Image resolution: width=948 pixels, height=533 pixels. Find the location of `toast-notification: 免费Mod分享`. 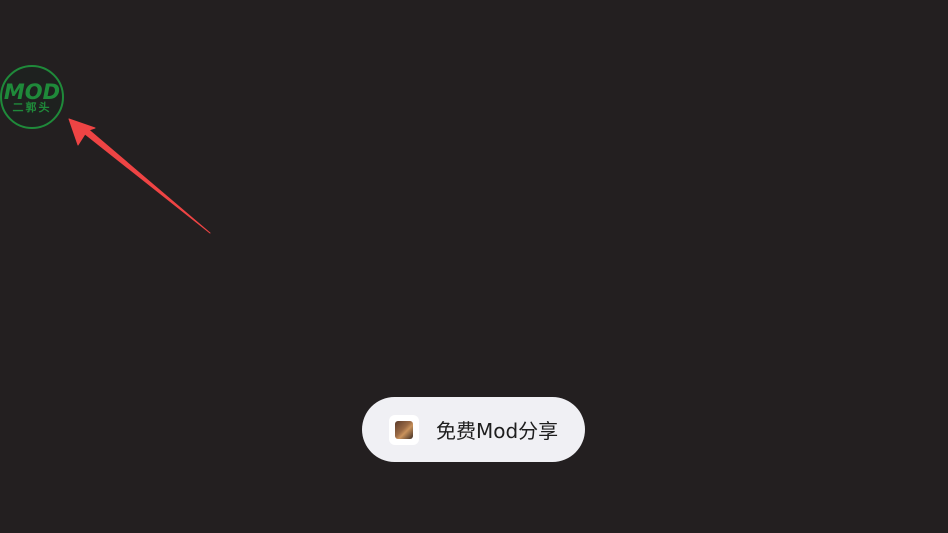

toast-notification: 免费Mod分享 is located at coordinates (473, 429).